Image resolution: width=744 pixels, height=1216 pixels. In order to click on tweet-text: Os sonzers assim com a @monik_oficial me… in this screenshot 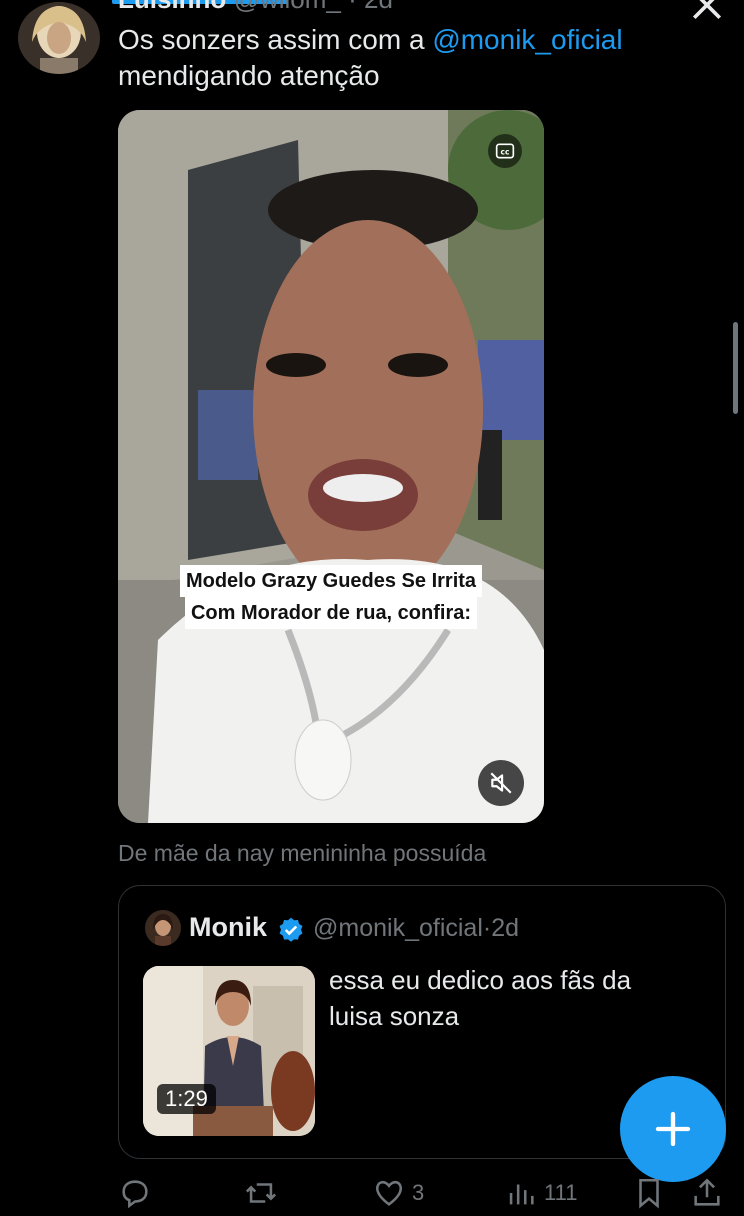, I will do `click(418, 58)`.